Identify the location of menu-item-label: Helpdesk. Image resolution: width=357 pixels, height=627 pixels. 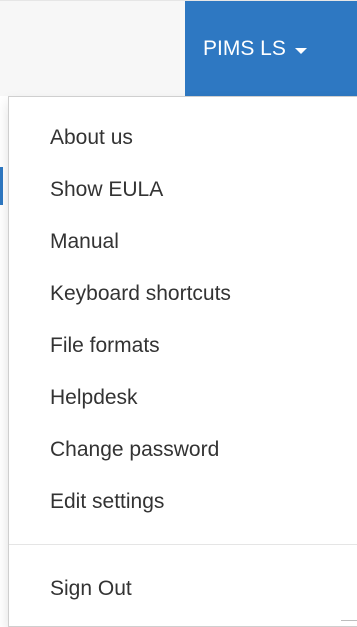
(94, 397).